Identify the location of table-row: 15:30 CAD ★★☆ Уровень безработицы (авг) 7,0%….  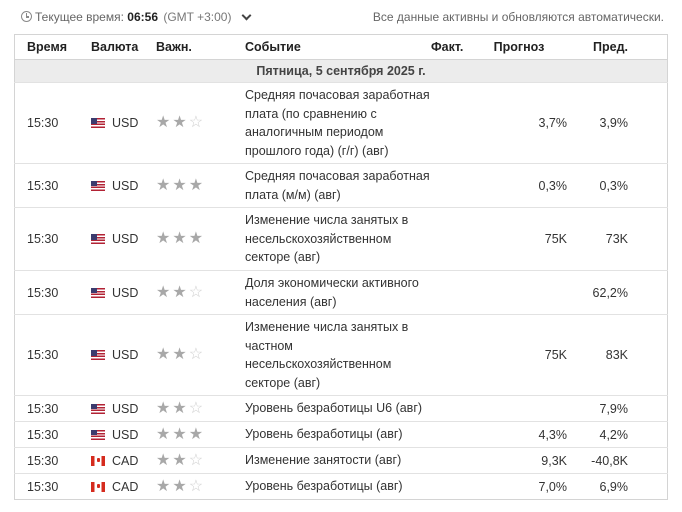
(341, 486).